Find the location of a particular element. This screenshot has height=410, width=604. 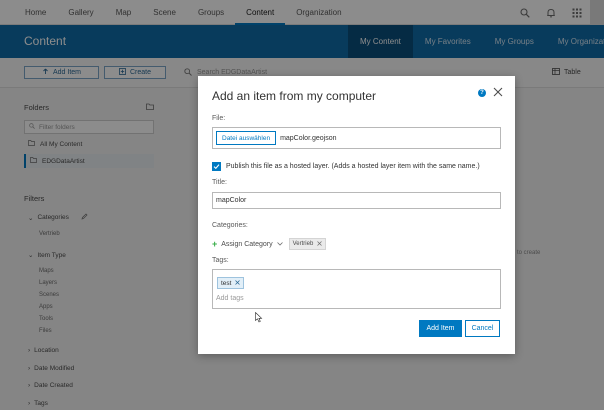

plus-icon: + is located at coordinates (215, 244).